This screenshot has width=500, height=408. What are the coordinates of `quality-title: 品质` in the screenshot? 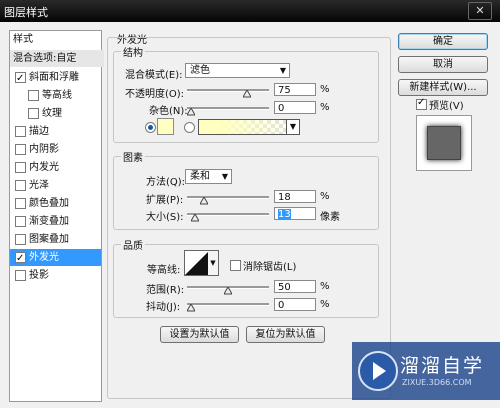 It's located at (133, 244).